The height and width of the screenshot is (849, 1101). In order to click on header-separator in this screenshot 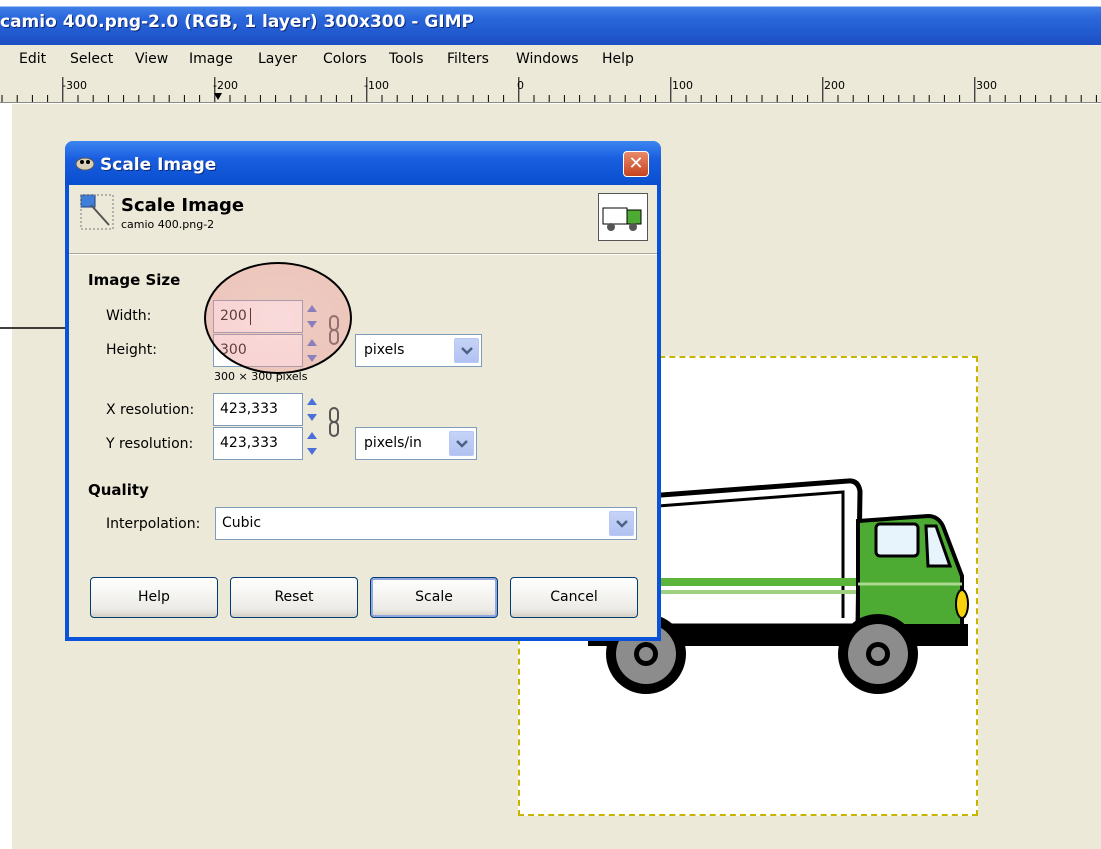, I will do `click(363, 254)`.